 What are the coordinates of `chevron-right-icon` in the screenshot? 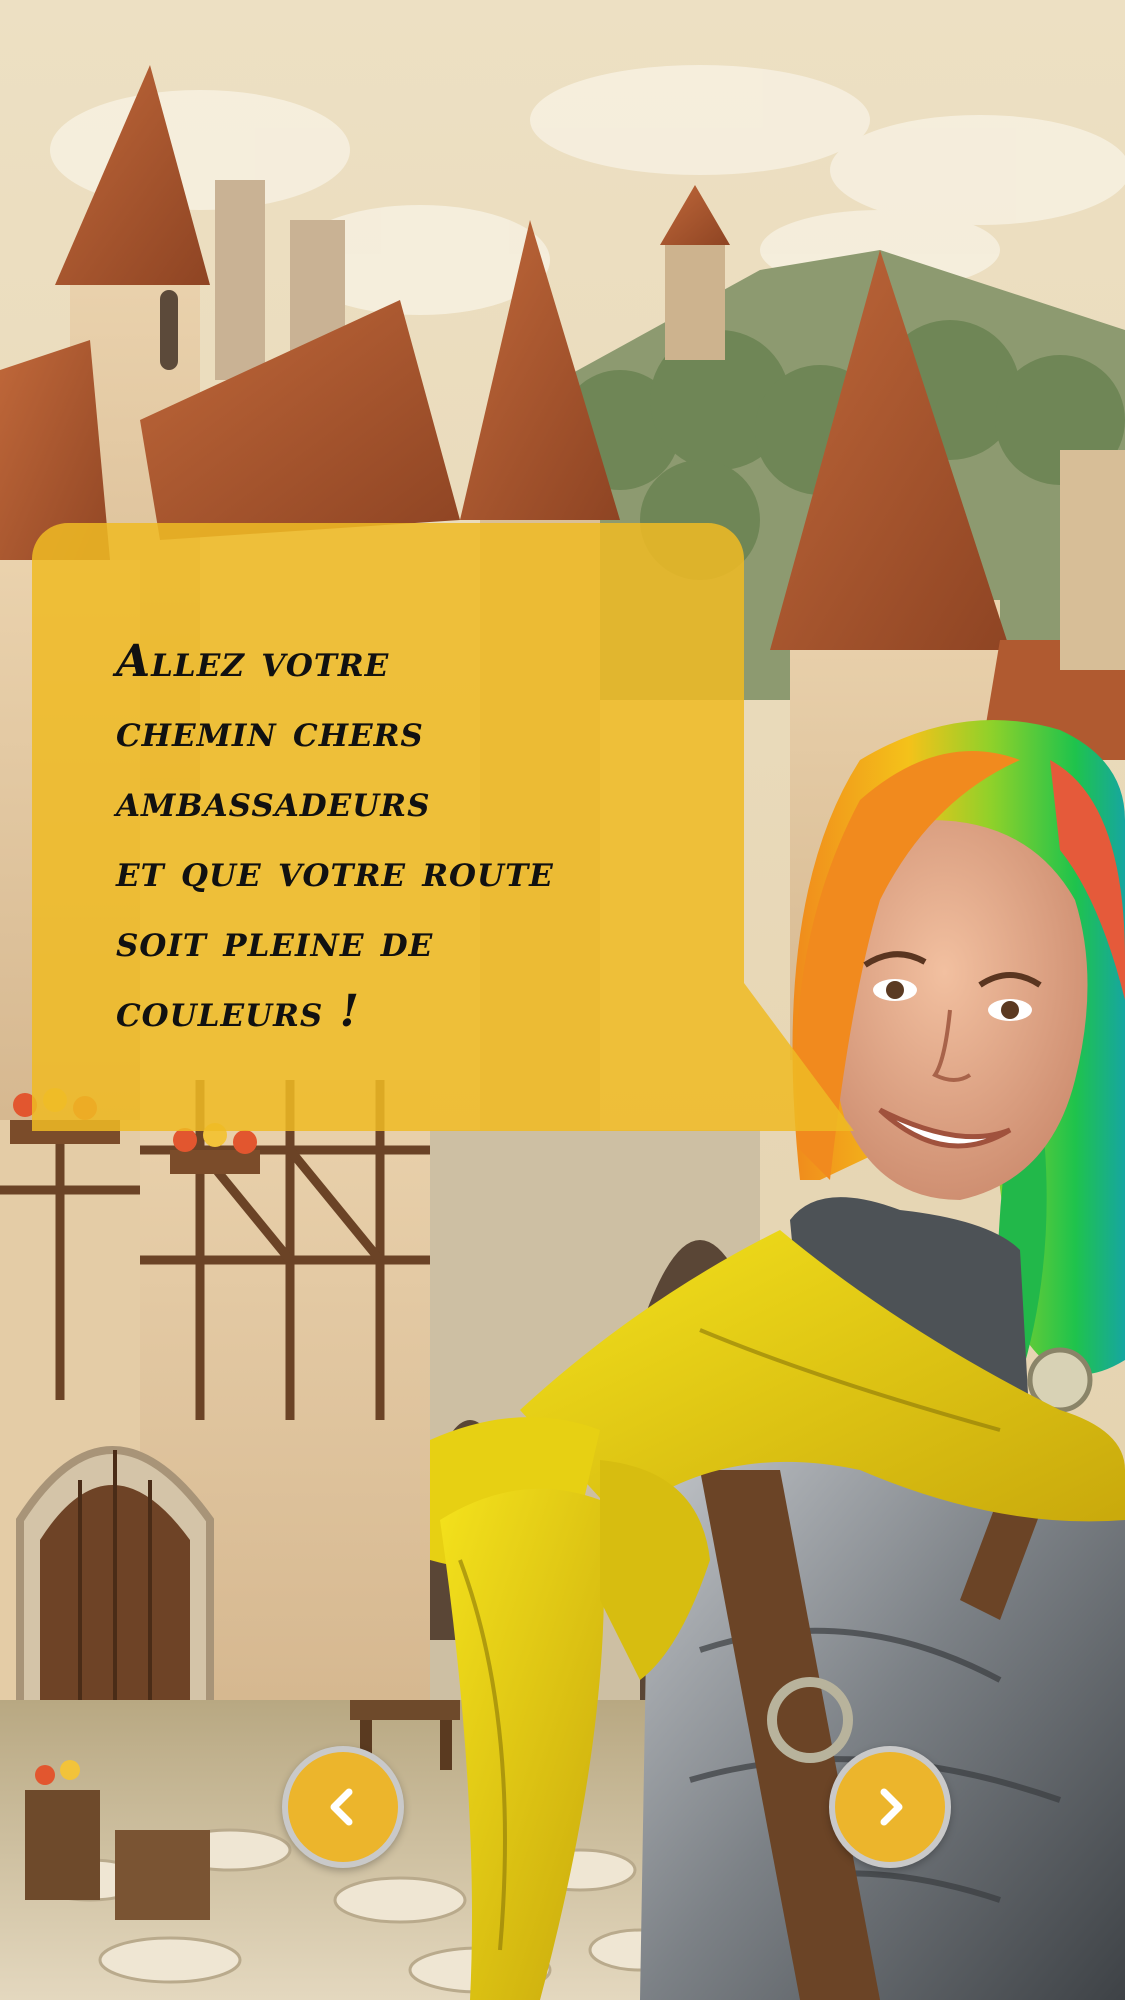 It's located at (891, 1807).